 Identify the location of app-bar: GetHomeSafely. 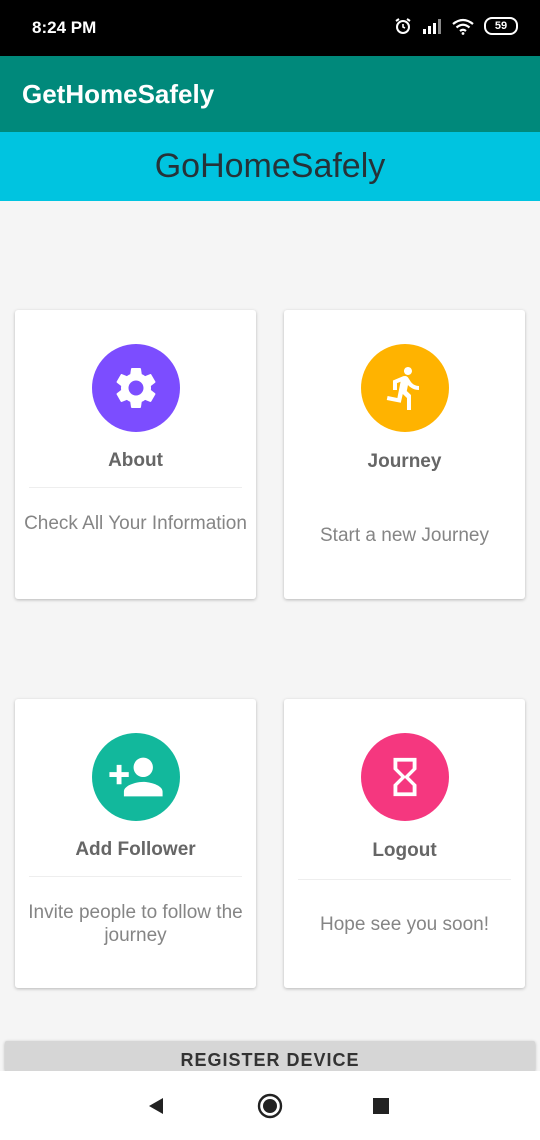
(270, 94).